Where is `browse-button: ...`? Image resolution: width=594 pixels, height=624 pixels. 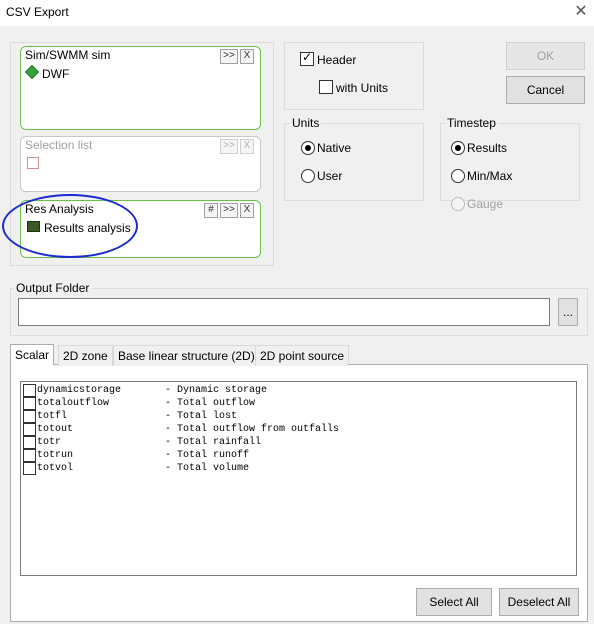
browse-button: ... is located at coordinates (568, 312).